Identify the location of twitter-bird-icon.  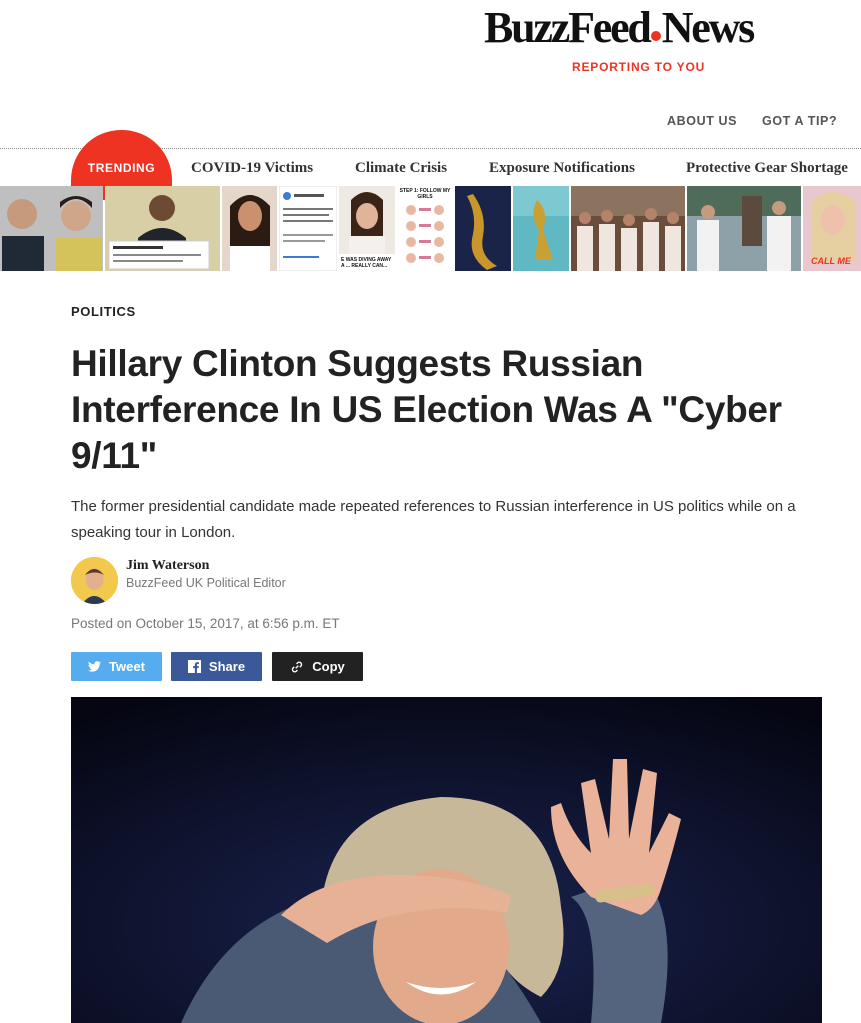
(95, 666).